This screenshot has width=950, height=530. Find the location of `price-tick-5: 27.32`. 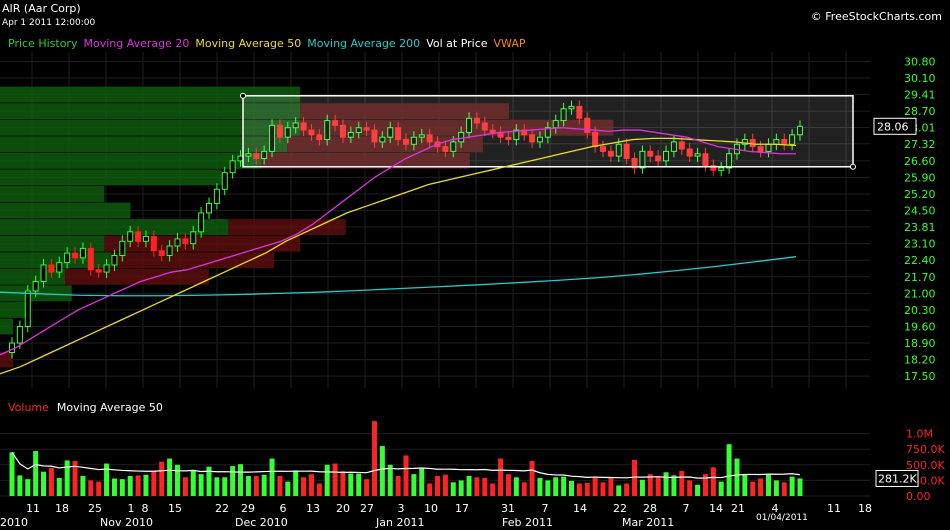

price-tick-5: 27.32 is located at coordinates (920, 144).